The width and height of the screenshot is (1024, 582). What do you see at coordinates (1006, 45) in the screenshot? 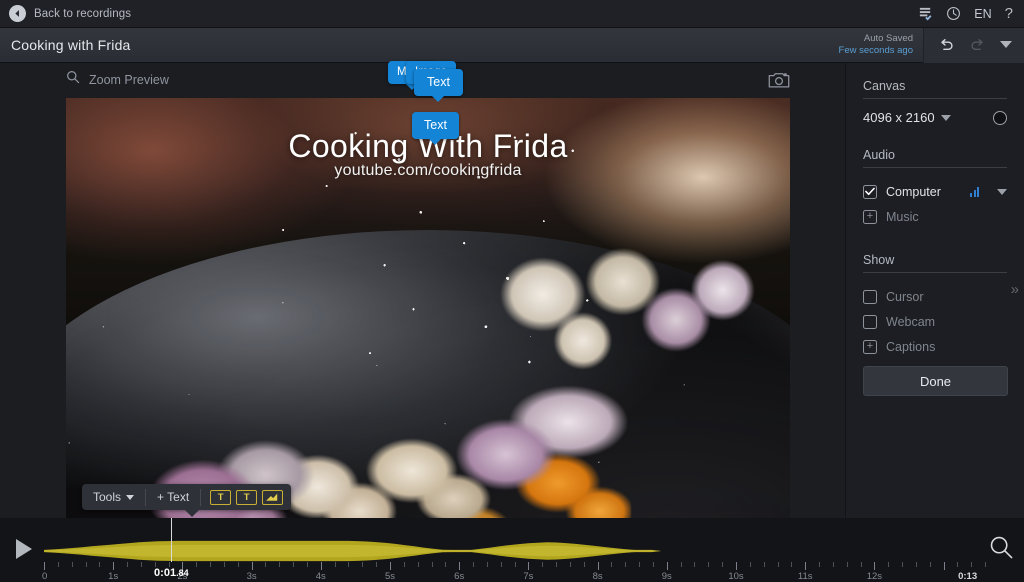
I see `history-chevron-down-icon` at bounding box center [1006, 45].